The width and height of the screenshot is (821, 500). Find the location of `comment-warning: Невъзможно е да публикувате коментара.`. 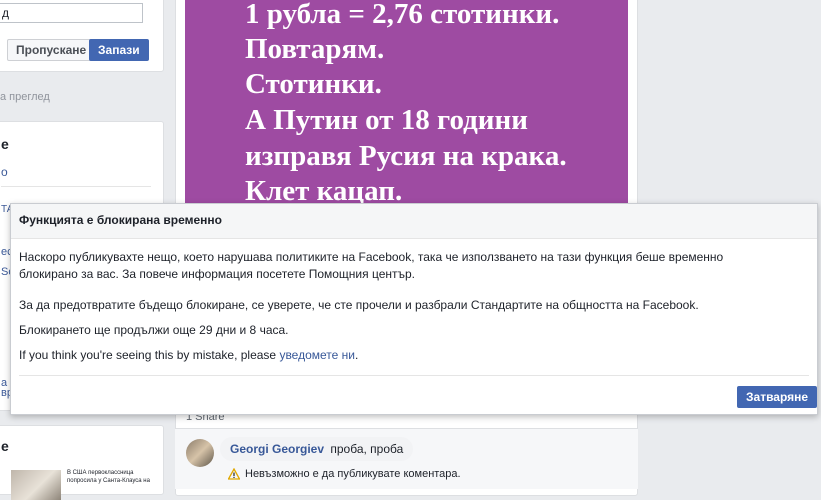

comment-warning: Невъзможно е да публикувате коментара. is located at coordinates (353, 474).